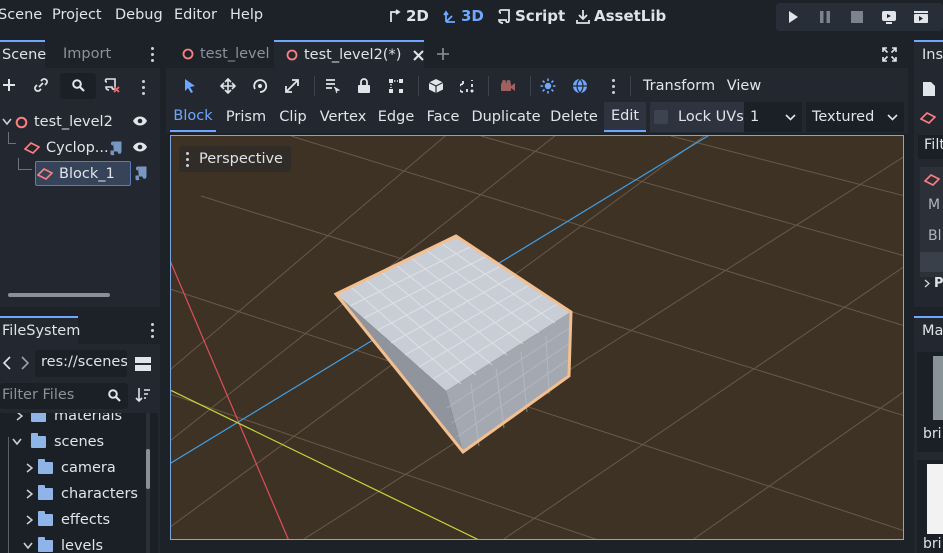  What do you see at coordinates (87, 54) in the screenshot?
I see `tab-import: Import` at bounding box center [87, 54].